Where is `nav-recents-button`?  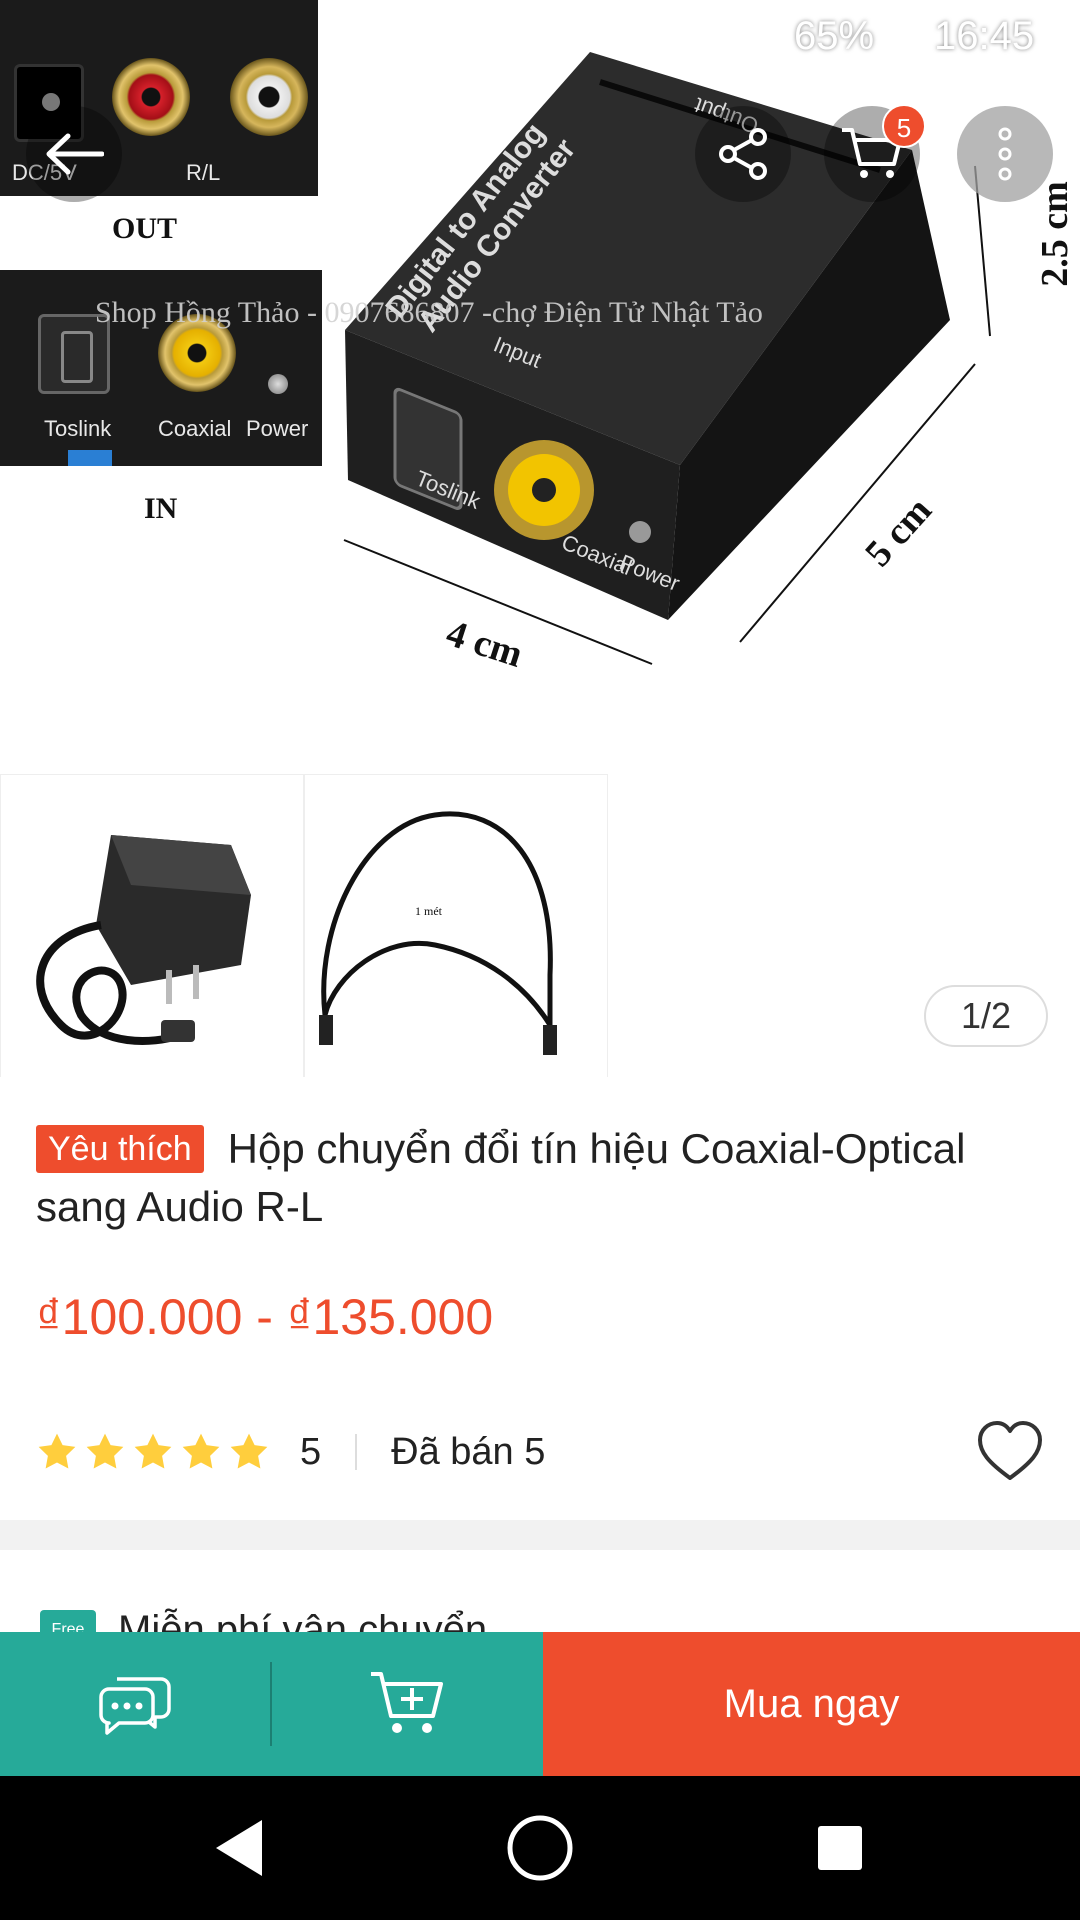
nav-recents-button is located at coordinates (840, 1848).